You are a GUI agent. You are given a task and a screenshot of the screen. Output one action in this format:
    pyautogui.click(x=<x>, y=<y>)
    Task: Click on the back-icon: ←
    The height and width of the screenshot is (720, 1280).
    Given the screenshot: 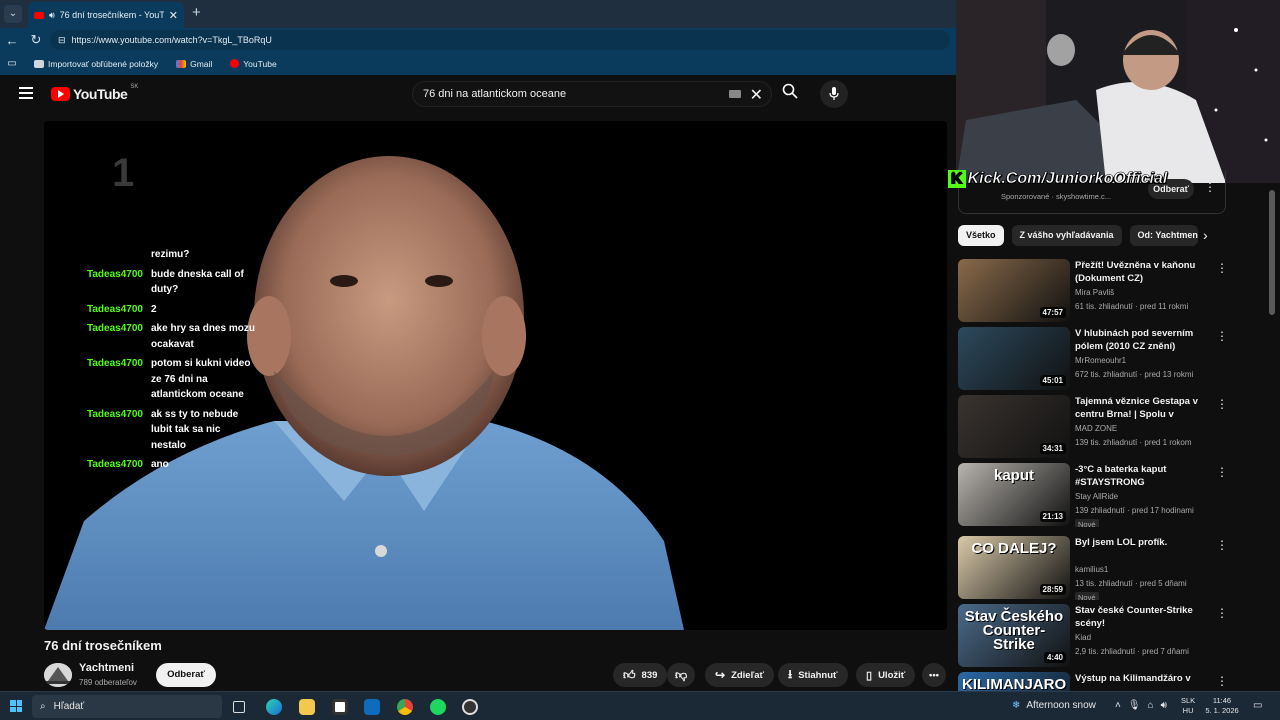 What is the action you would take?
    pyautogui.click(x=12, y=40)
    